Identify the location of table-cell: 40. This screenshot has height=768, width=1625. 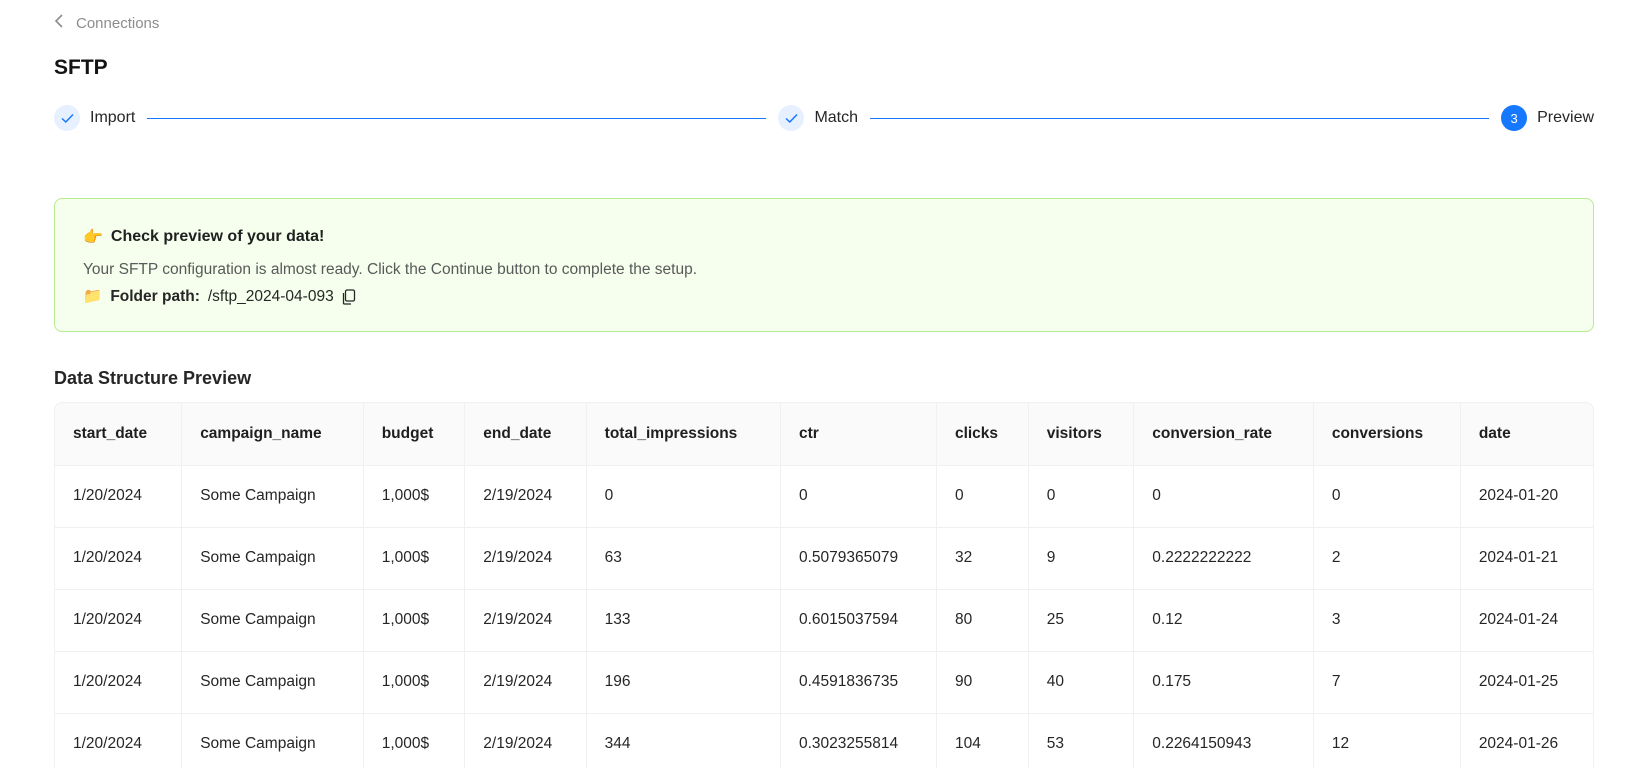
(1081, 682).